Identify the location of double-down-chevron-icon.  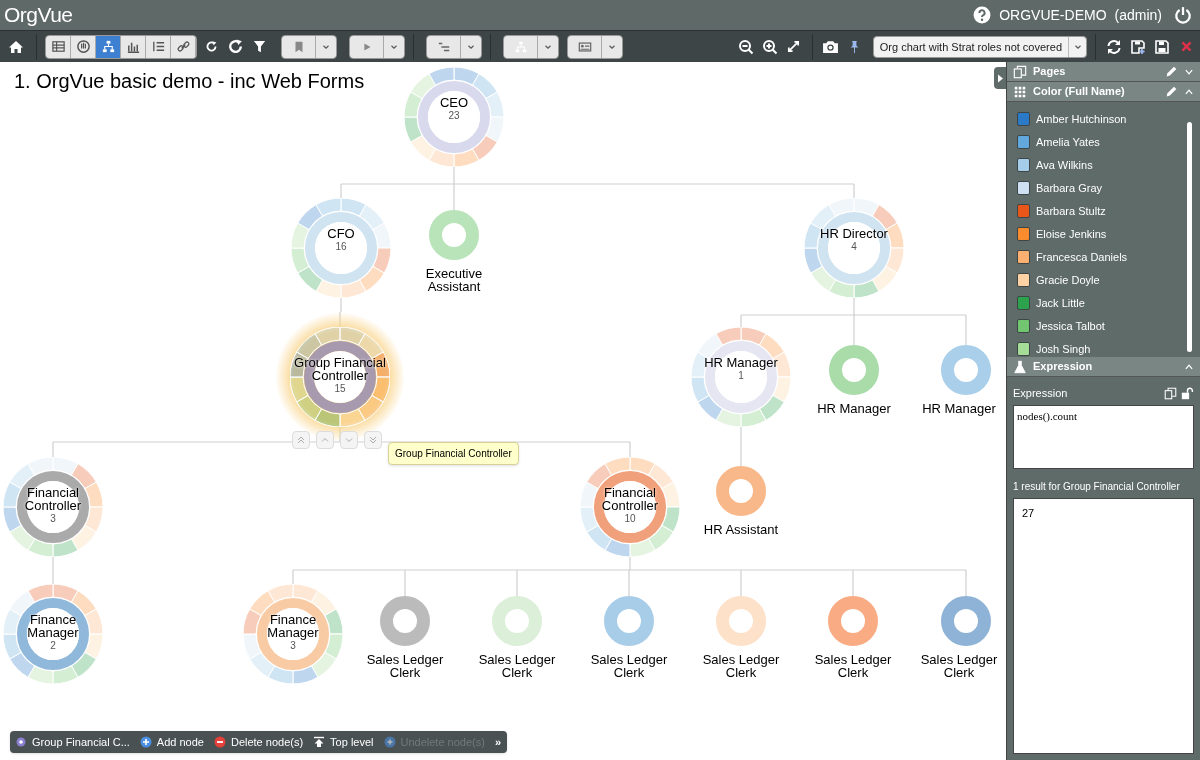
(373, 440).